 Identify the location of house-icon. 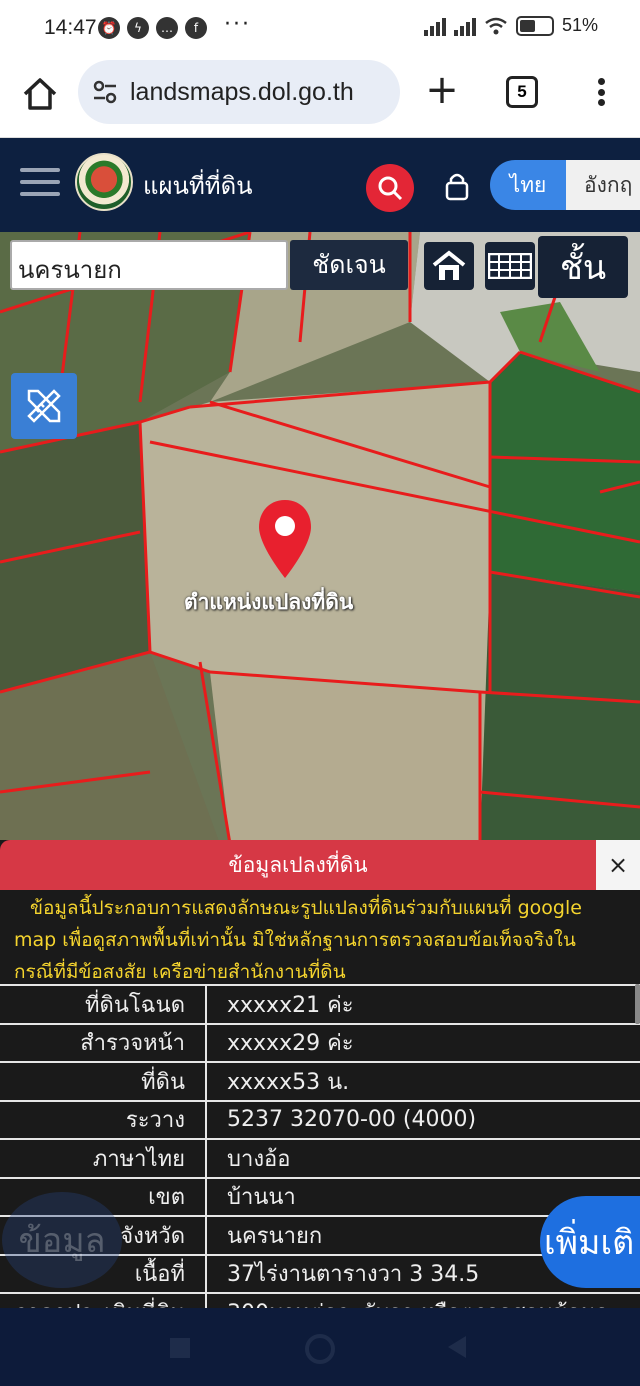
(449, 265).